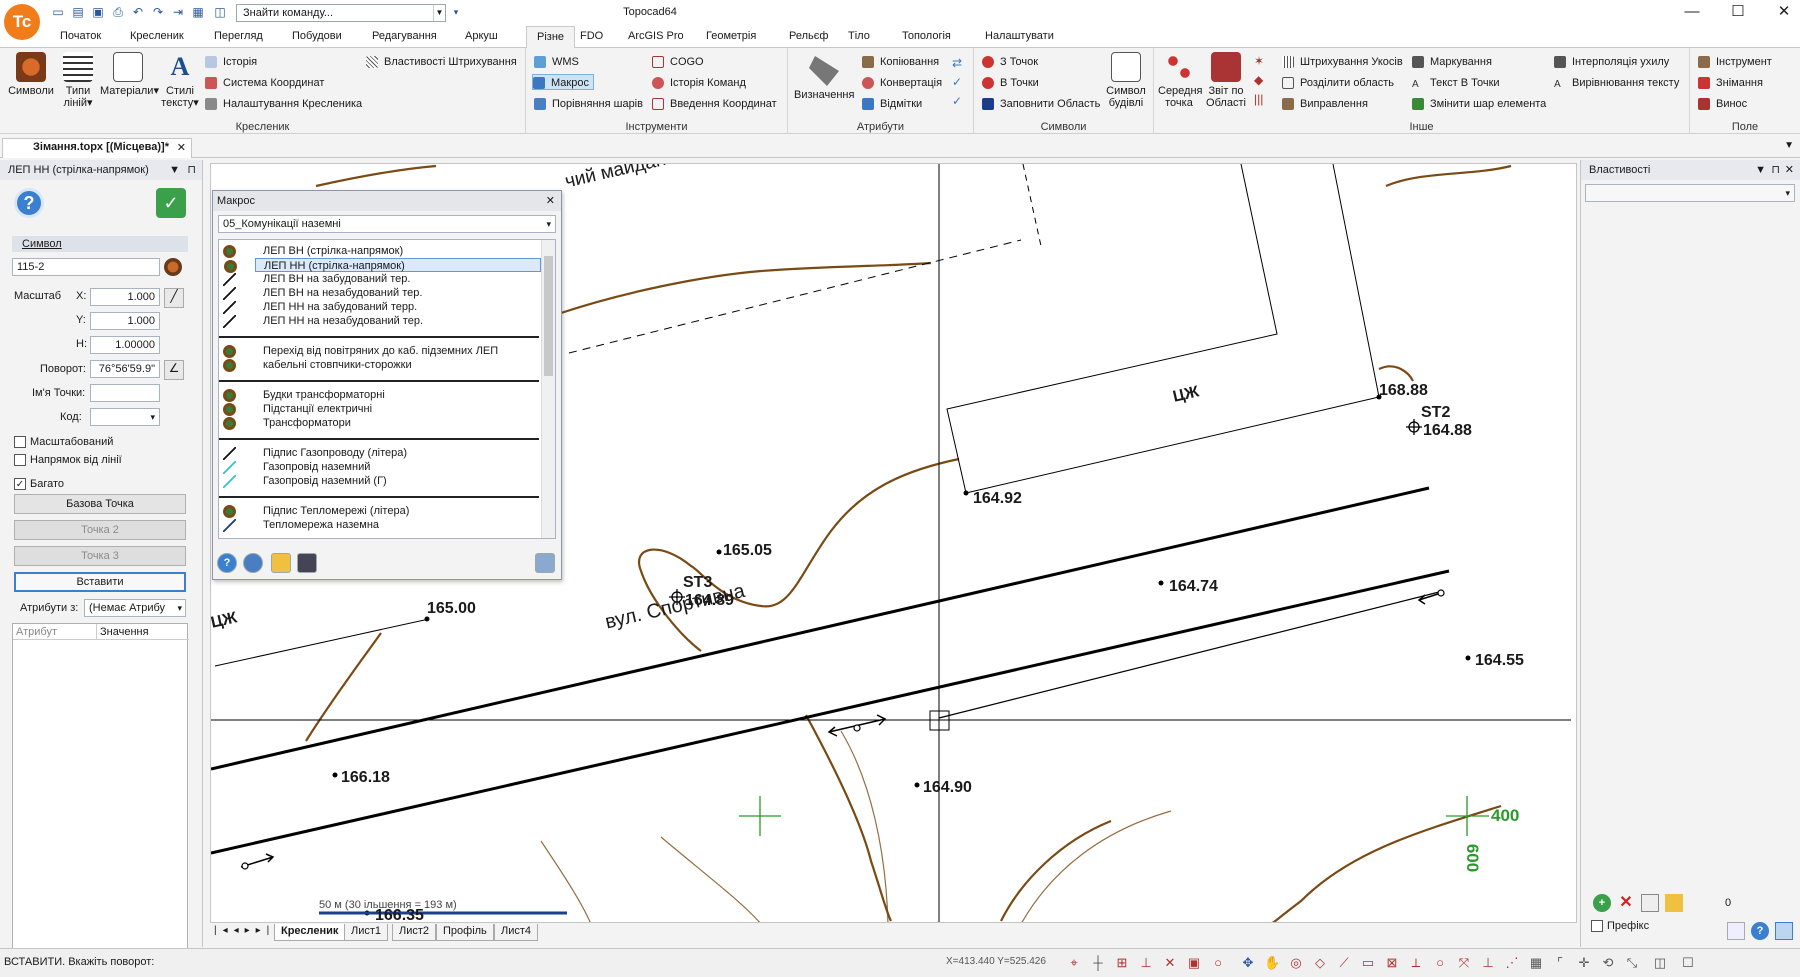 The image size is (1800, 977). I want to click on panel-view-icon, so click(1736, 931).